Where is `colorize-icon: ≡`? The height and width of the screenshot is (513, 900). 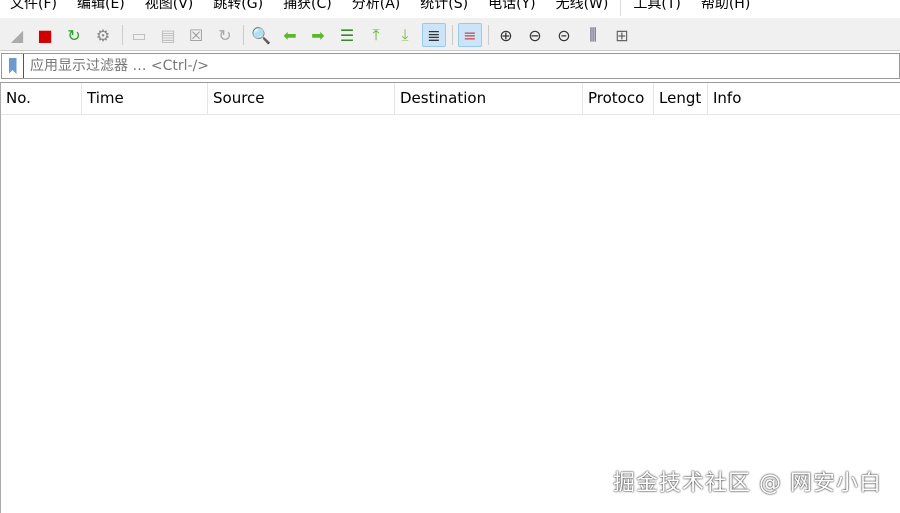 colorize-icon: ≡ is located at coordinates (470, 35).